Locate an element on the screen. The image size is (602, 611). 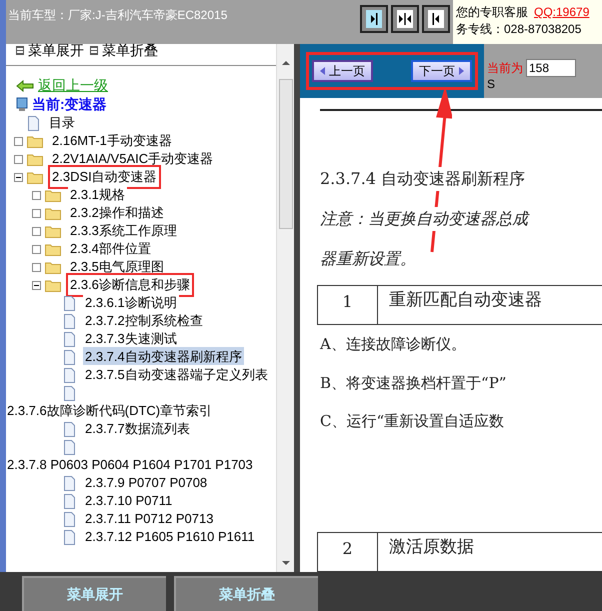
step-title: 重新匹配自动变速器 is located at coordinates (465, 300).